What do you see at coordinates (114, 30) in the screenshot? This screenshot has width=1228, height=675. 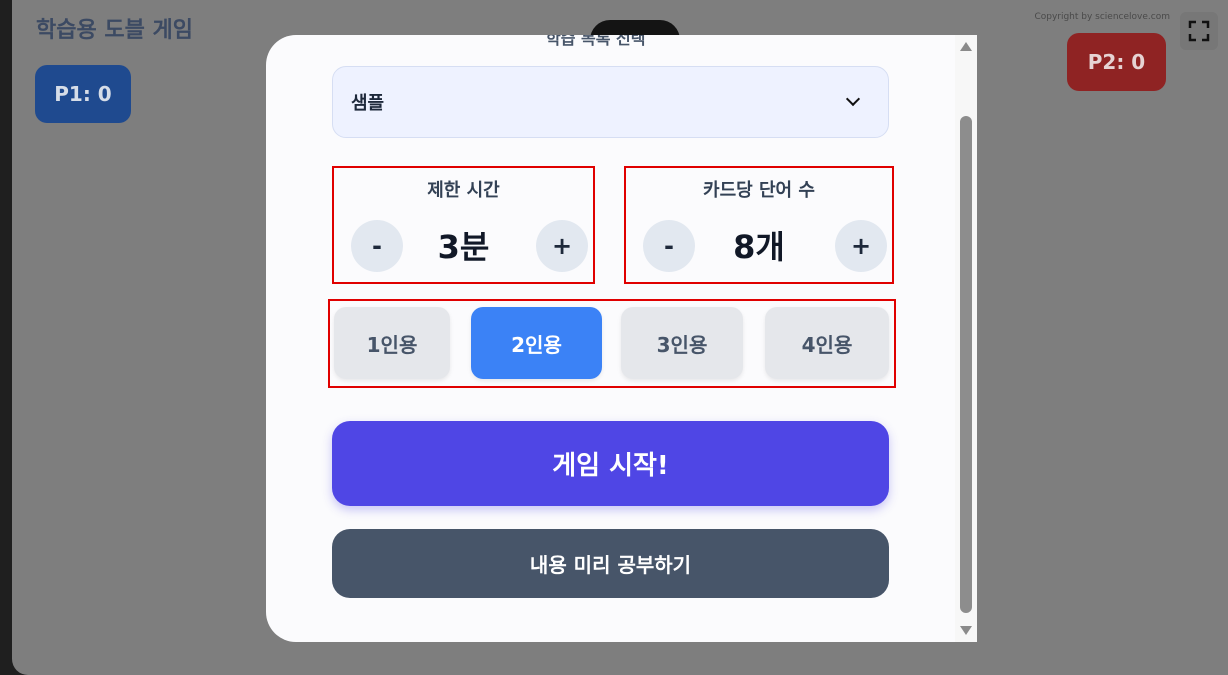 I see `app-title: 학습용 도블 게임` at bounding box center [114, 30].